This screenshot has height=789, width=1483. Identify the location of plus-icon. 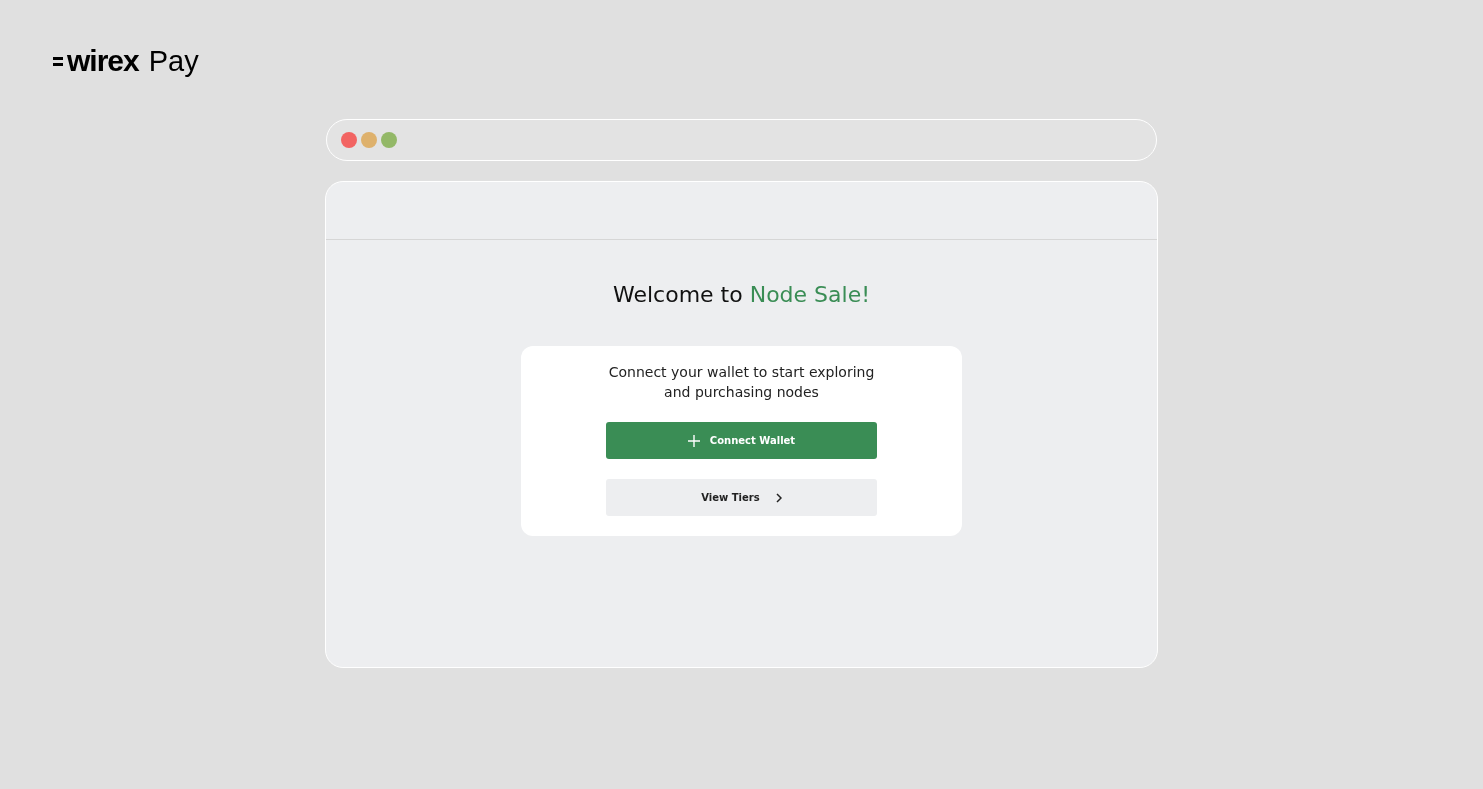
(693, 440).